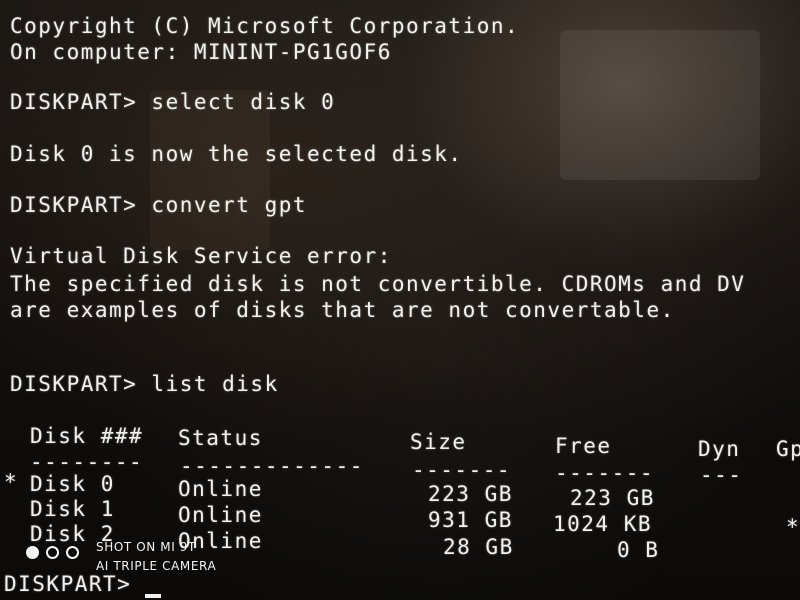 This screenshot has height=600, width=800. I want to click on glare-top-right, so click(660, 105).